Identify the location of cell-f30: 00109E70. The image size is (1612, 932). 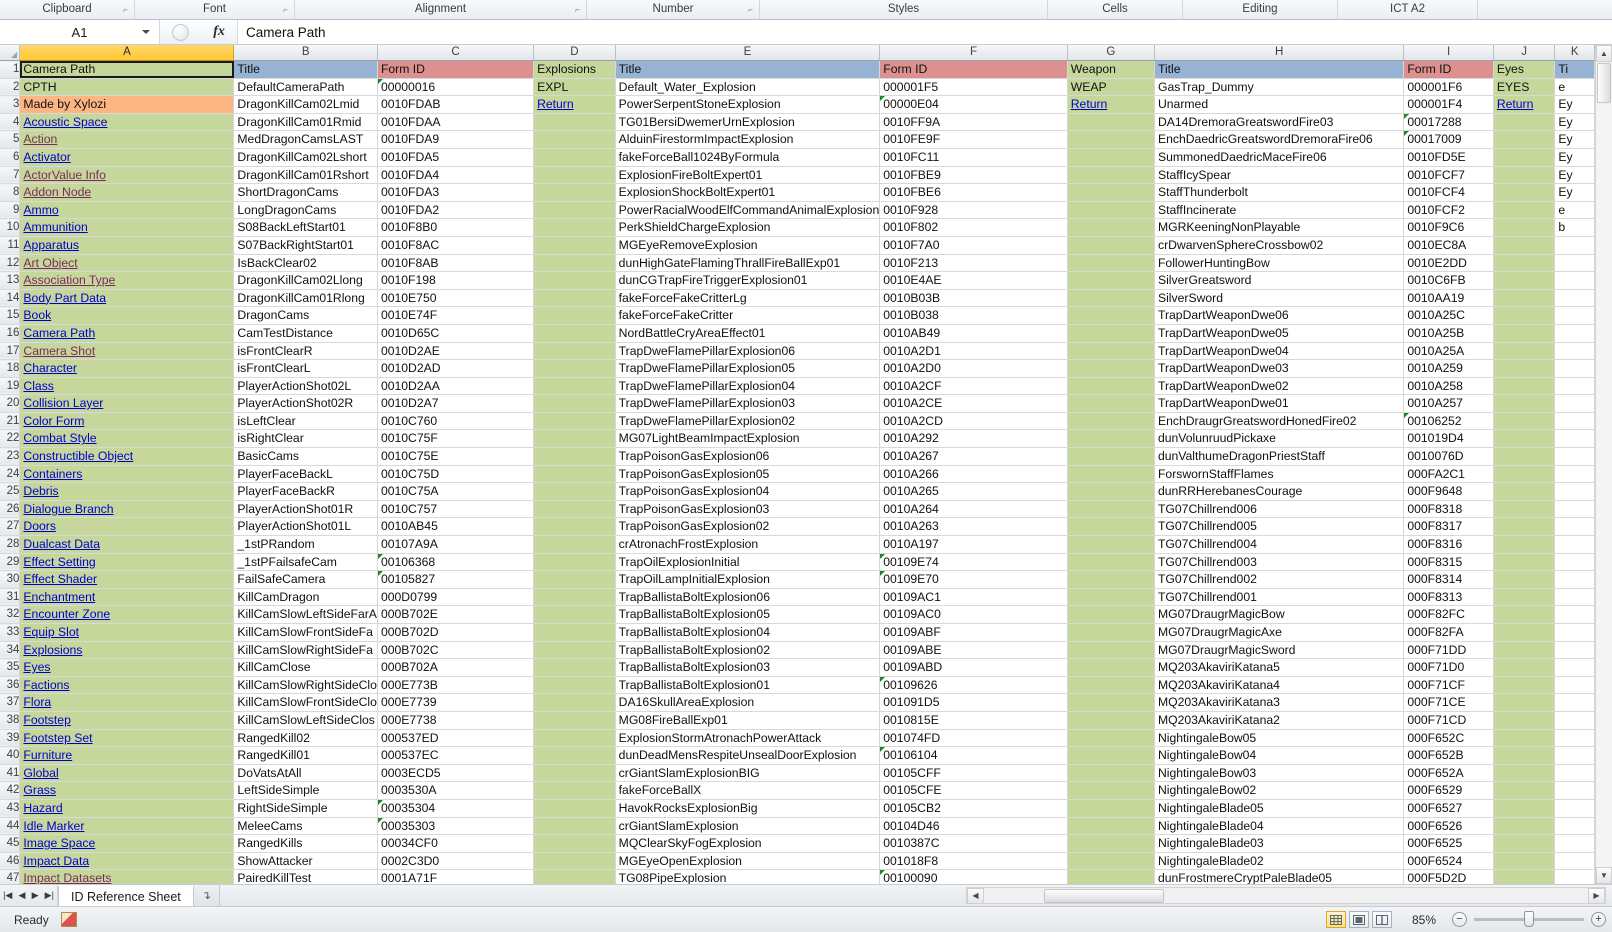
(973, 579).